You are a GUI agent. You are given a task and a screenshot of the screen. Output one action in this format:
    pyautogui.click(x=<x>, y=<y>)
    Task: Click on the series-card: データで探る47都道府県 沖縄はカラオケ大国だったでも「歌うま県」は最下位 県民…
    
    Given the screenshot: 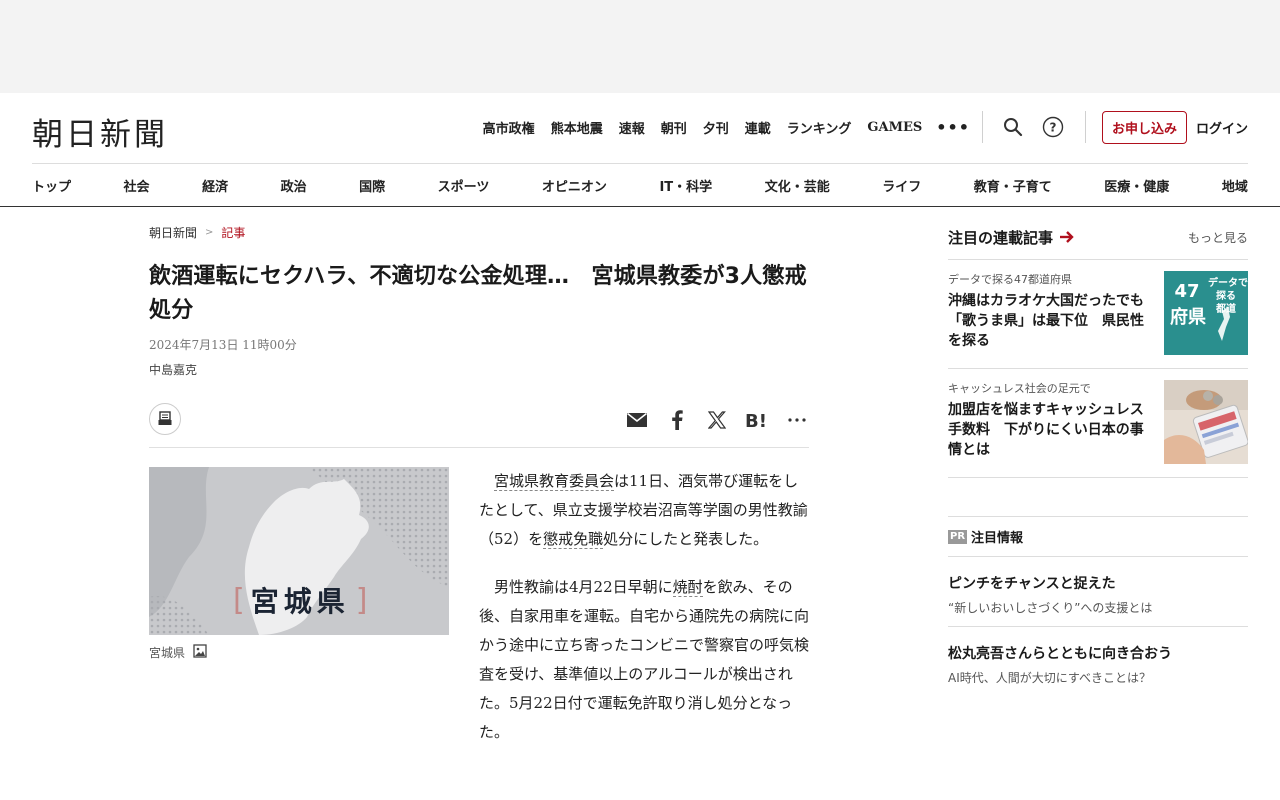 What is the action you would take?
    pyautogui.click(x=1098, y=314)
    